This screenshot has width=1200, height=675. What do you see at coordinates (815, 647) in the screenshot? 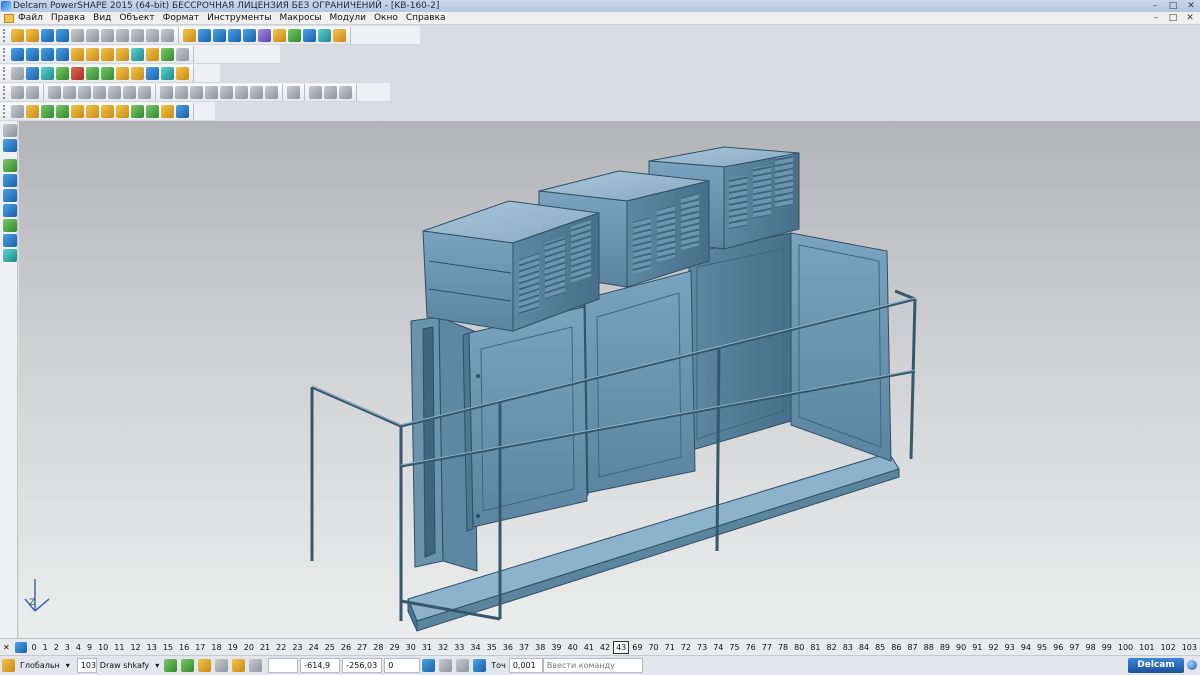
I see `level-button-81: 81` at bounding box center [815, 647].